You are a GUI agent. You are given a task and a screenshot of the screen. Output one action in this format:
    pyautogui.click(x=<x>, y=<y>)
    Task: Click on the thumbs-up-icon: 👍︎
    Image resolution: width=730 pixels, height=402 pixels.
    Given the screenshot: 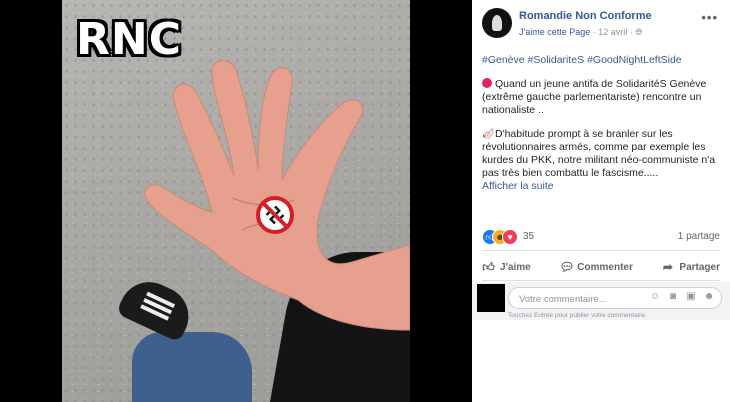 What is the action you would take?
    pyautogui.click(x=488, y=266)
    